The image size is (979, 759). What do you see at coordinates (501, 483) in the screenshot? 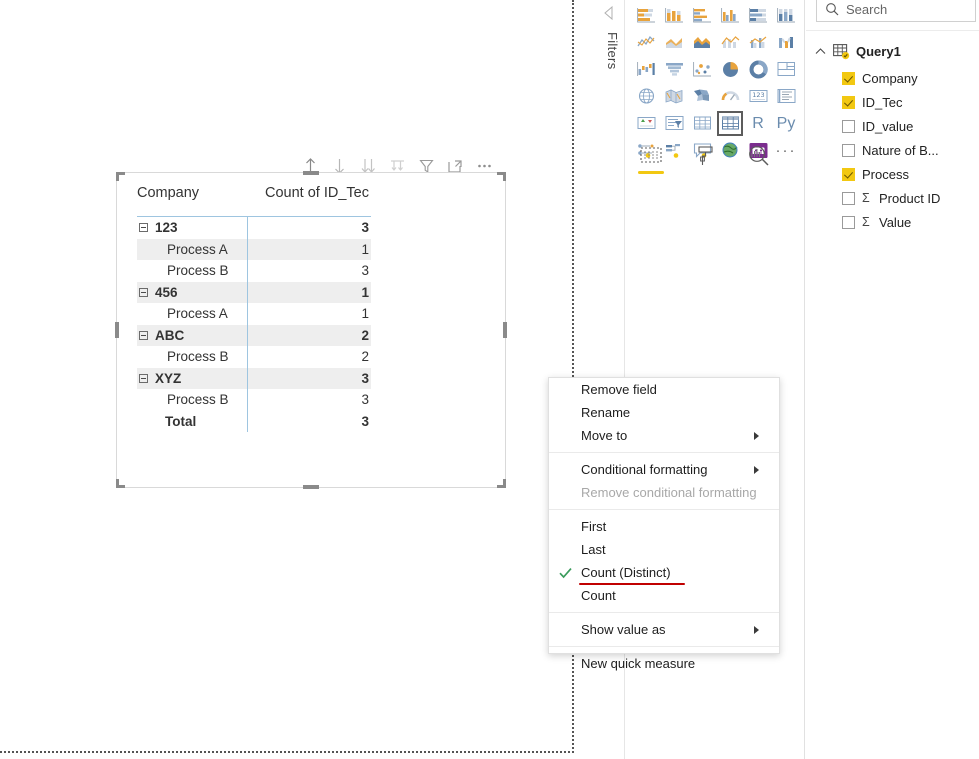
I see `resize-handle-bottom-right` at bounding box center [501, 483].